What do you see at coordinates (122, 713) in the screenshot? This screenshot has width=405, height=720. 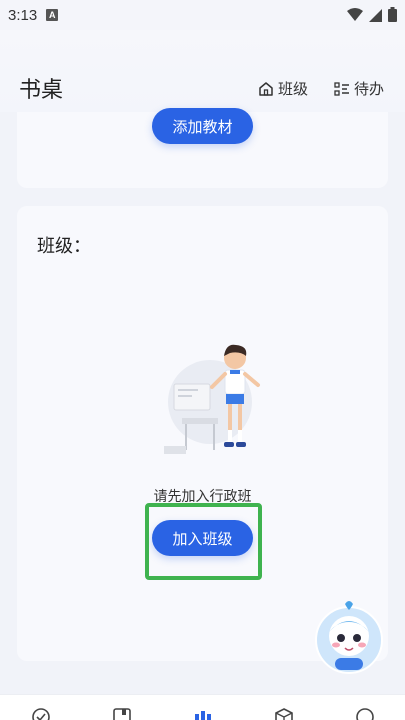 I see `book-icon` at bounding box center [122, 713].